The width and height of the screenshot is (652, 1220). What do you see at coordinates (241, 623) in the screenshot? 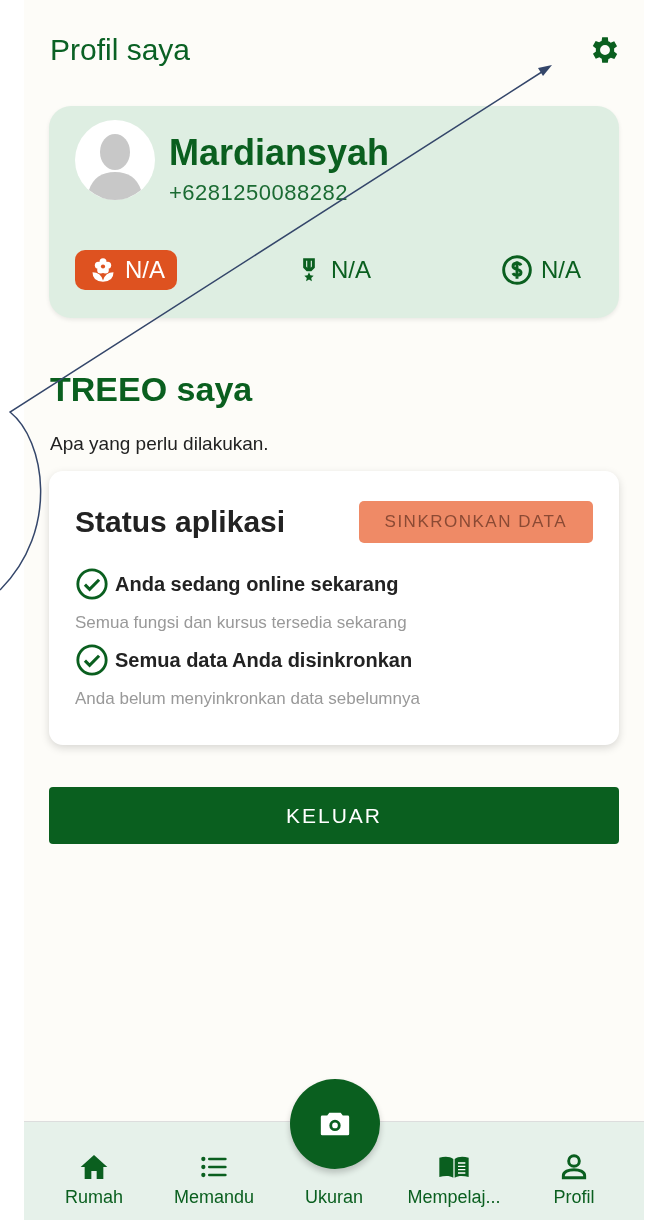
I see `status-detail: Semua fungsi dan kursus tersedia sekarang` at bounding box center [241, 623].